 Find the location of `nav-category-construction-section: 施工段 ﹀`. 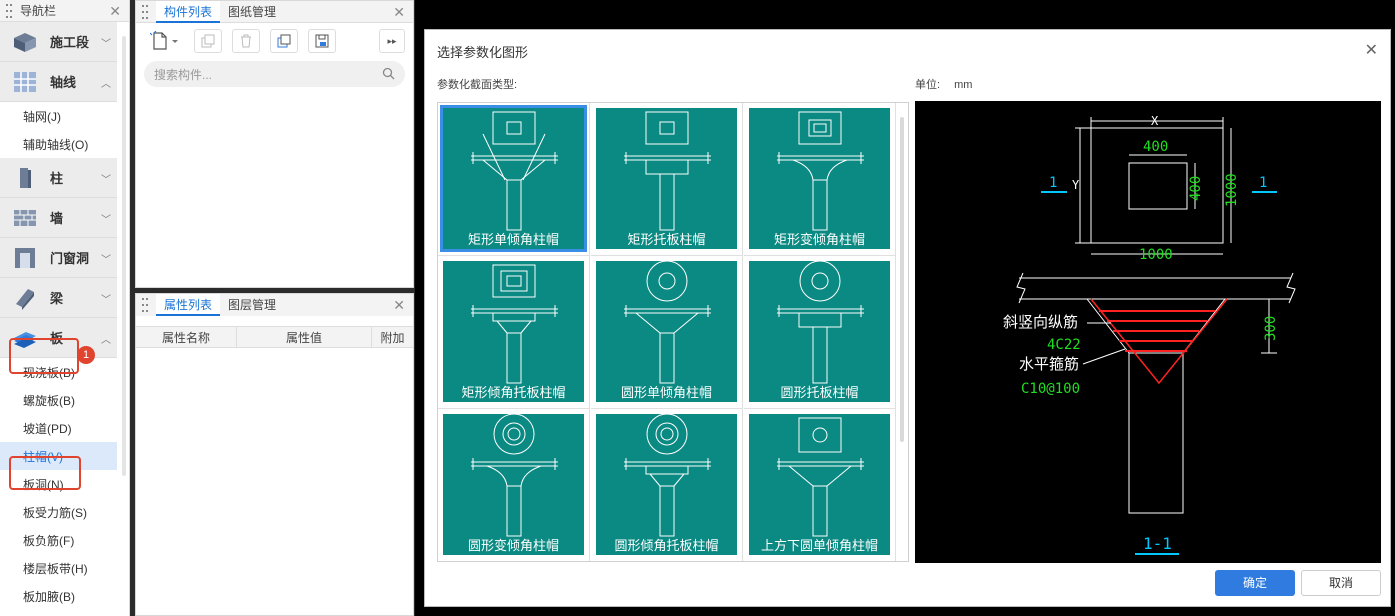

nav-category-construction-section: 施工段 ﹀ is located at coordinates (58, 42).